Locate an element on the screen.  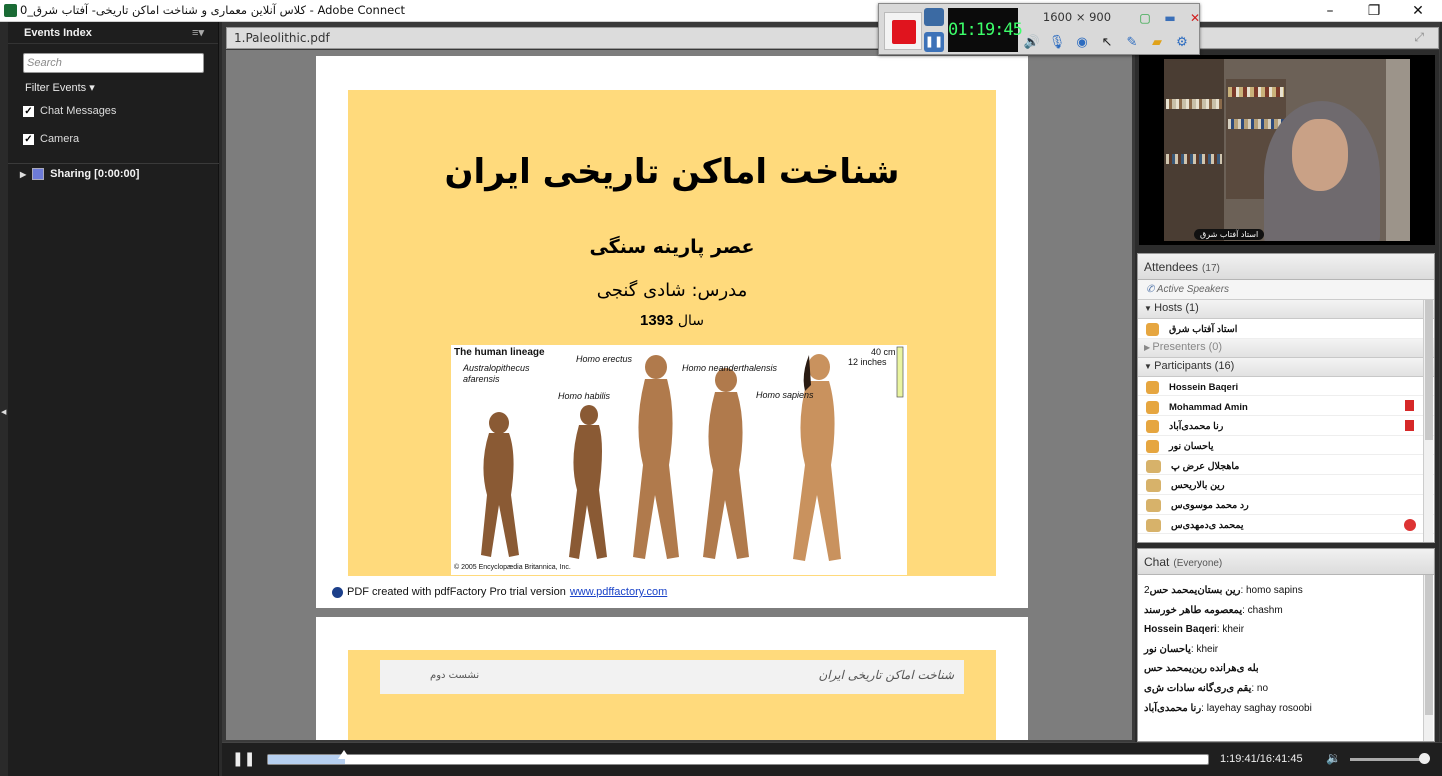
fullscreen-icon: ⤢ is located at coordinates (1419, 37).